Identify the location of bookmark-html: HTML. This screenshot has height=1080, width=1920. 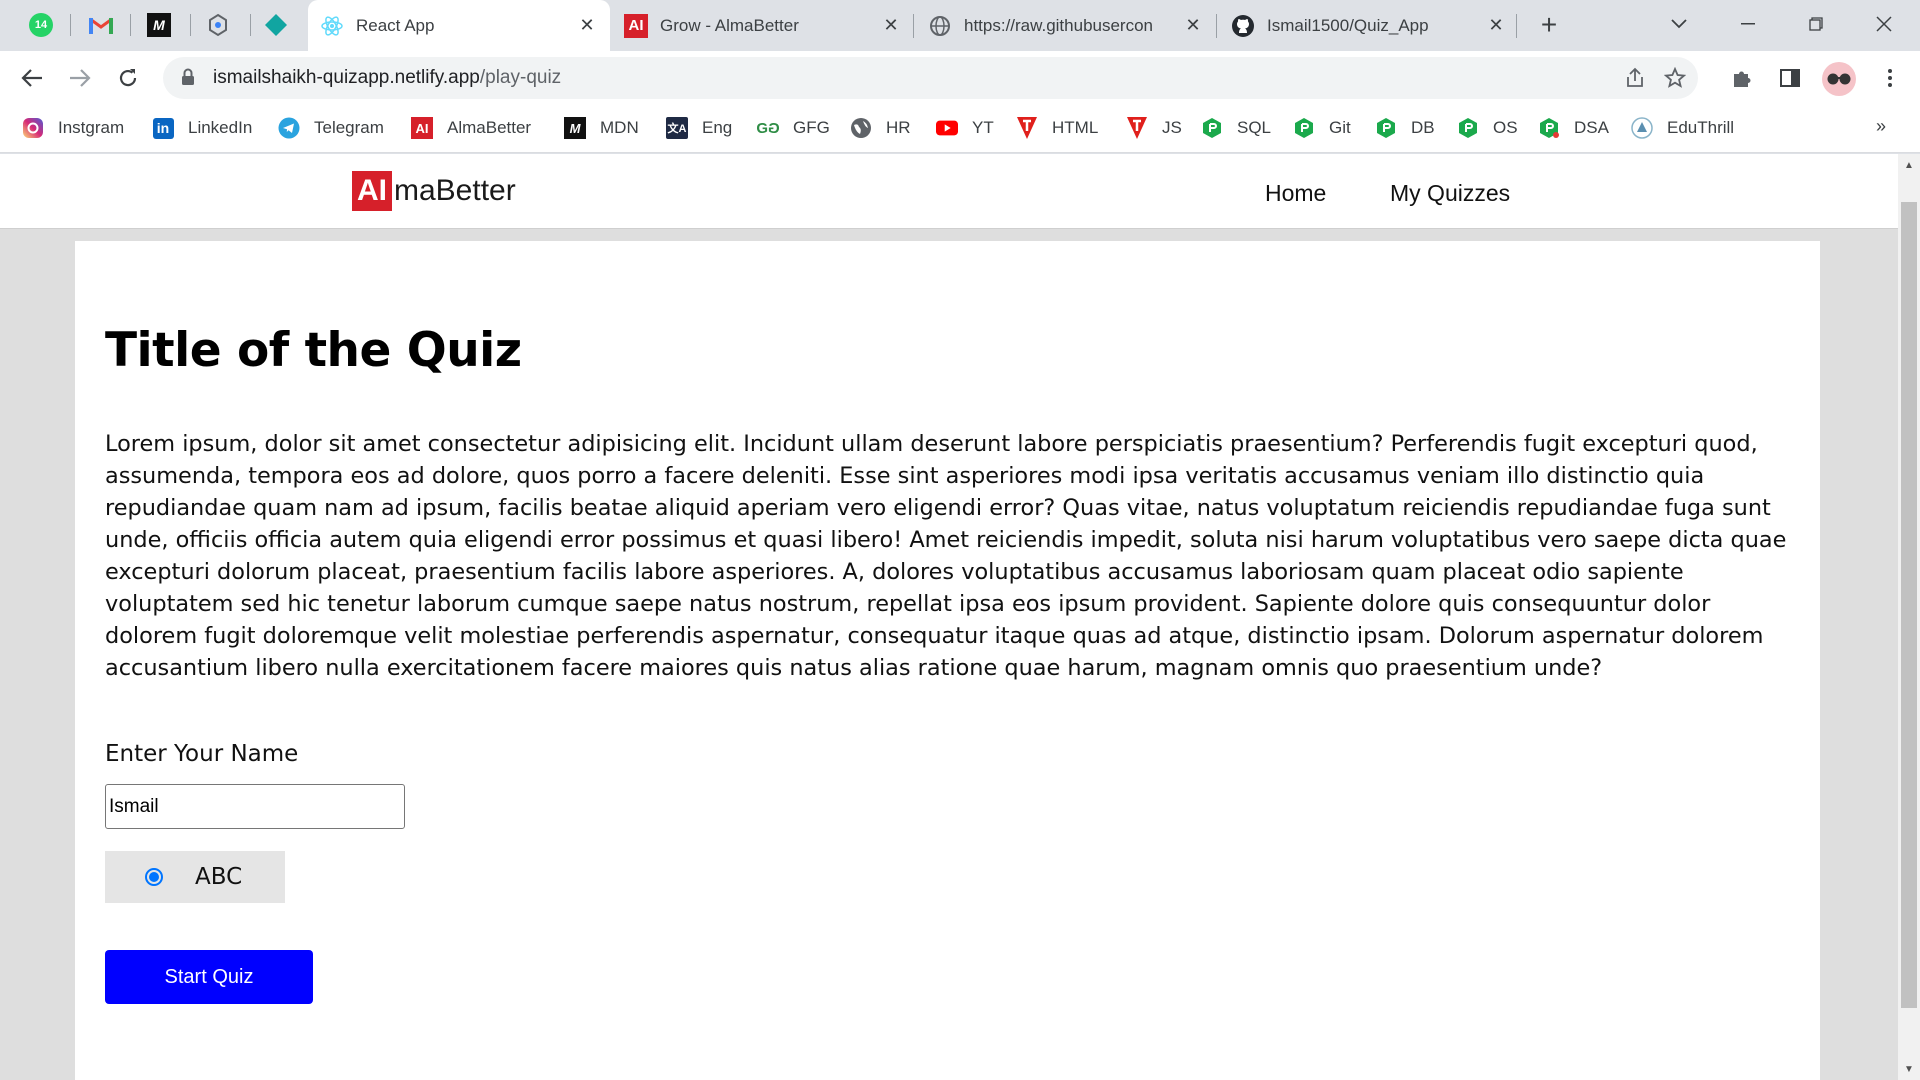
(1057, 128).